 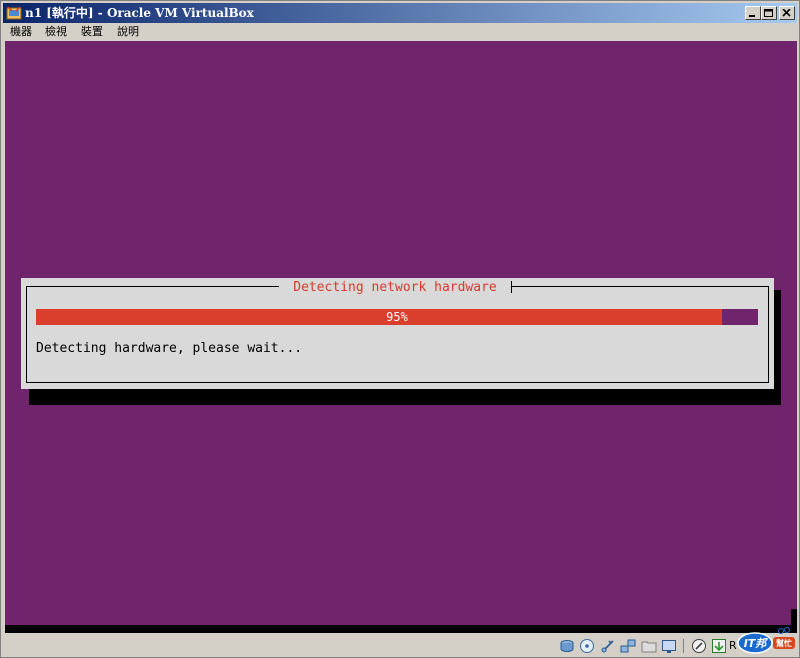 What do you see at coordinates (784, 643) in the screenshot?
I see `svg-text: 幫忙` at bounding box center [784, 643].